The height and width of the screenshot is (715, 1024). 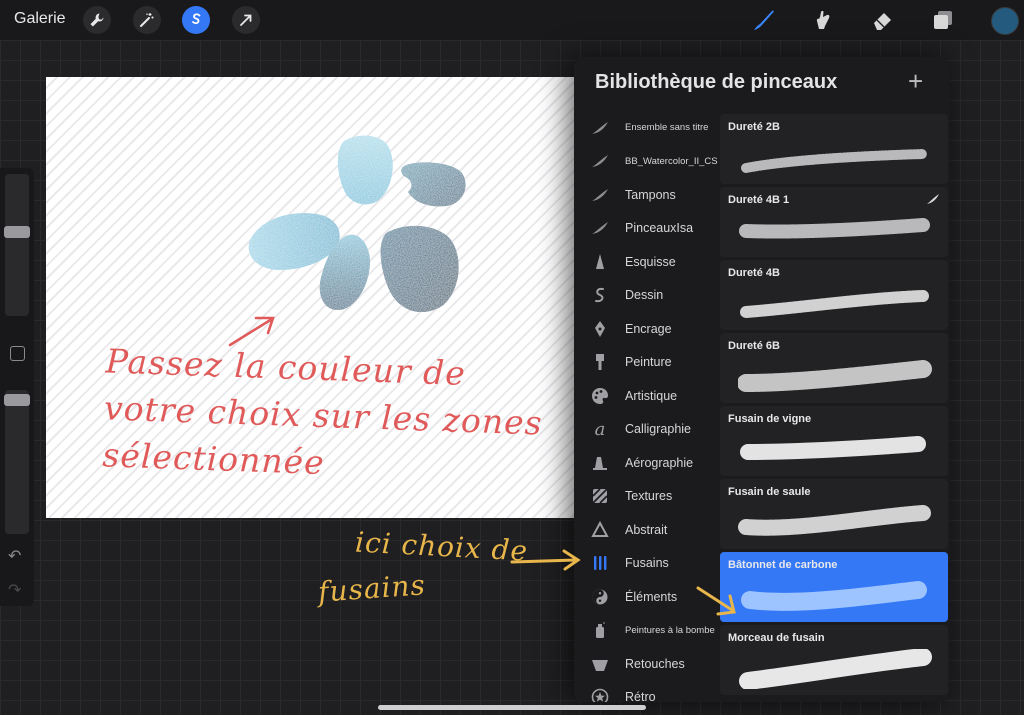 I want to click on texture-icon, so click(x=600, y=496).